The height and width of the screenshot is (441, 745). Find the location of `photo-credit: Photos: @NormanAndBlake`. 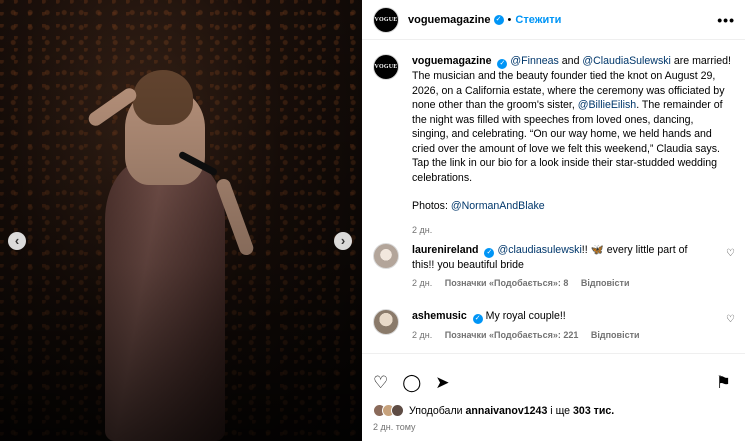

photo-credit: Photos: @NormanAndBlake is located at coordinates (572, 206).